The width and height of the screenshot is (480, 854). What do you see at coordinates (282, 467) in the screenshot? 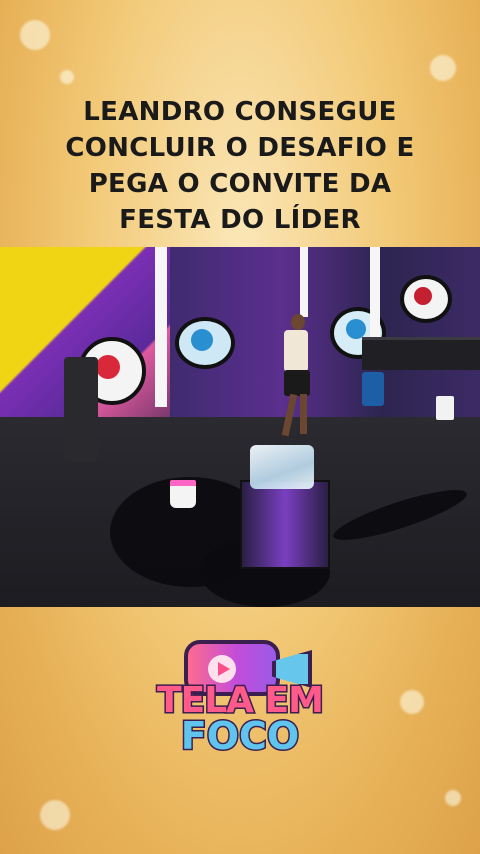
I see `ice-block` at bounding box center [282, 467].